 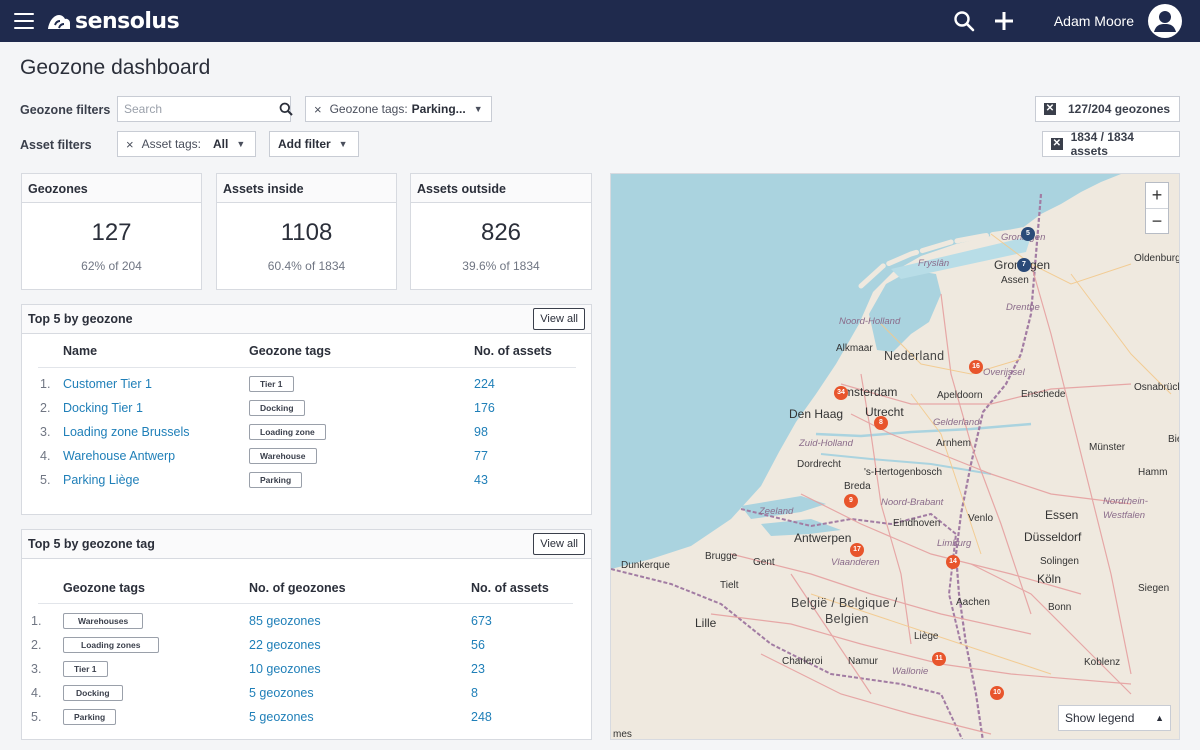 I want to click on top-bar: sensolus Adam Moore, so click(x=600, y=21).